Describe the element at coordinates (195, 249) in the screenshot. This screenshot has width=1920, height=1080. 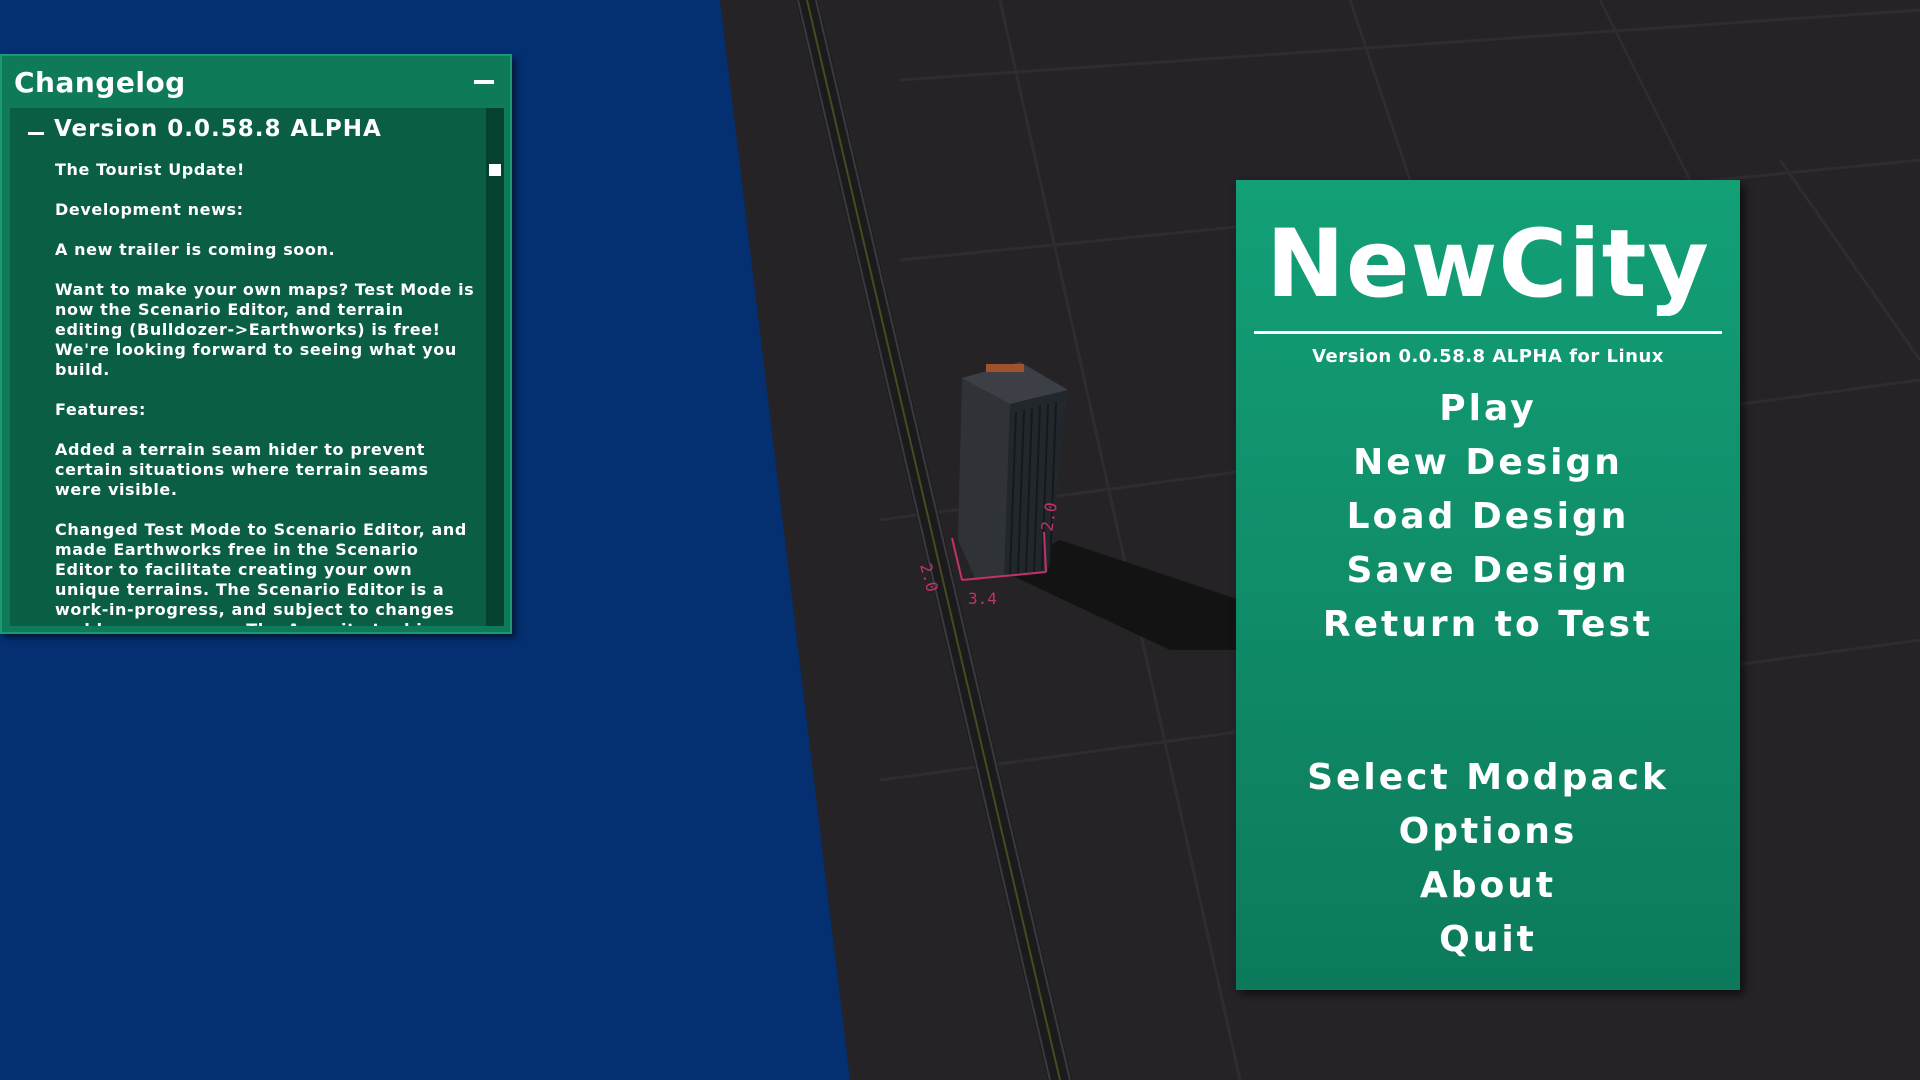
I see `changelog-entry: A new trailer is coming soon.` at that location.